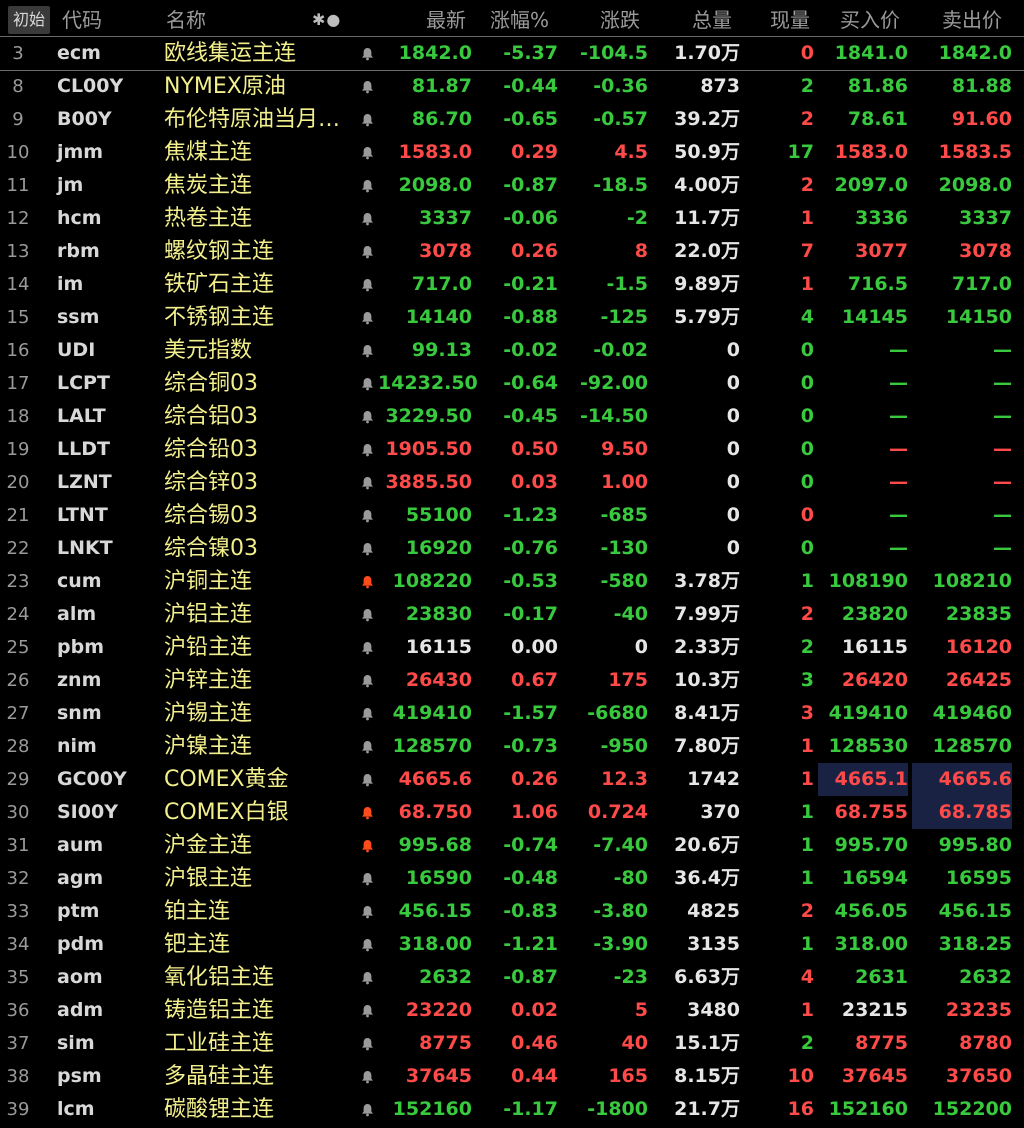 The image size is (1024, 1128). What do you see at coordinates (82, 20) in the screenshot?
I see `header-code: 代码` at bounding box center [82, 20].